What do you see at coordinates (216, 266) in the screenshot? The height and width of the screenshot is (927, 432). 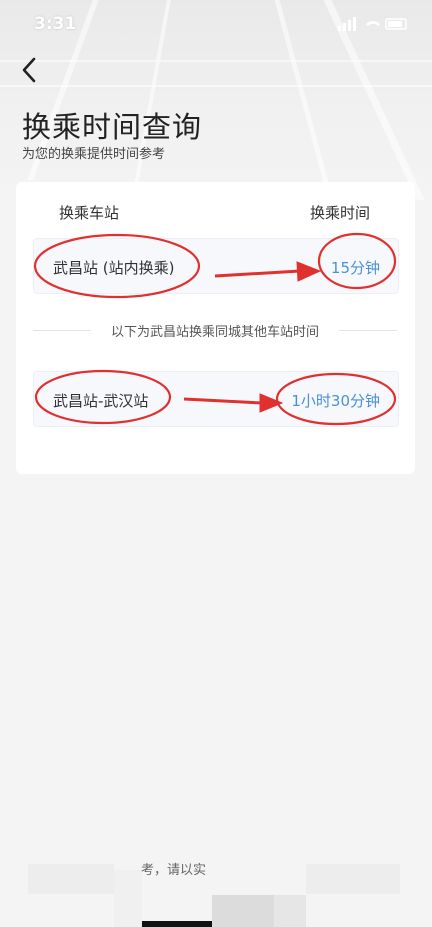 I see `transfer-row: 武昌站 (站内换乘) 15分钟` at bounding box center [216, 266].